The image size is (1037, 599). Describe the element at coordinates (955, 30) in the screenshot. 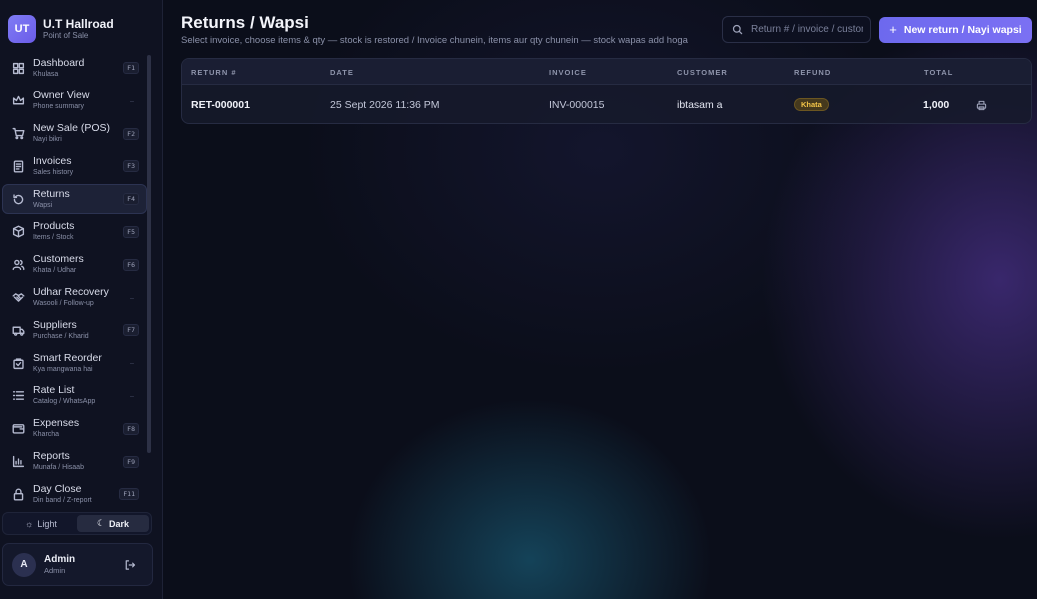

I see `new-return-button: + New return / Nayi wapsi` at that location.